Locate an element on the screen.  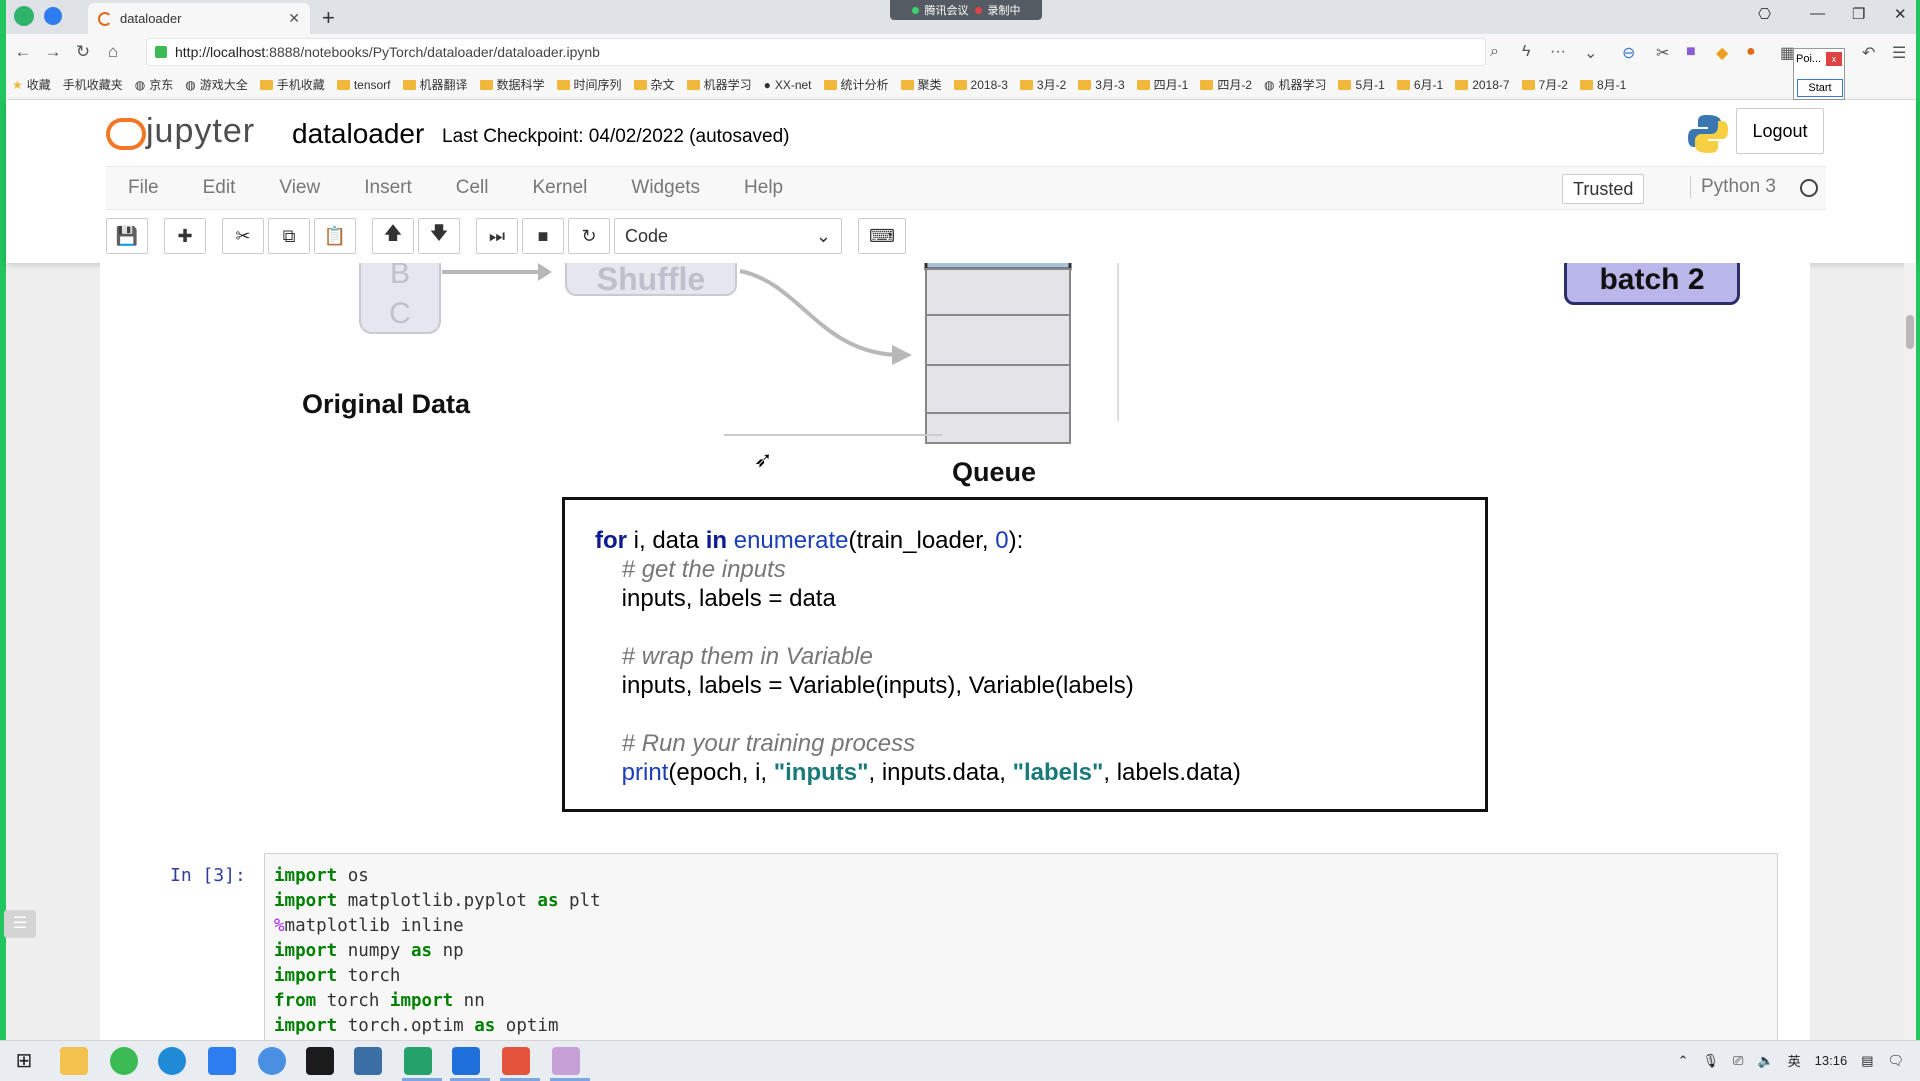
clock: 13:16 is located at coordinates (1831, 1060).